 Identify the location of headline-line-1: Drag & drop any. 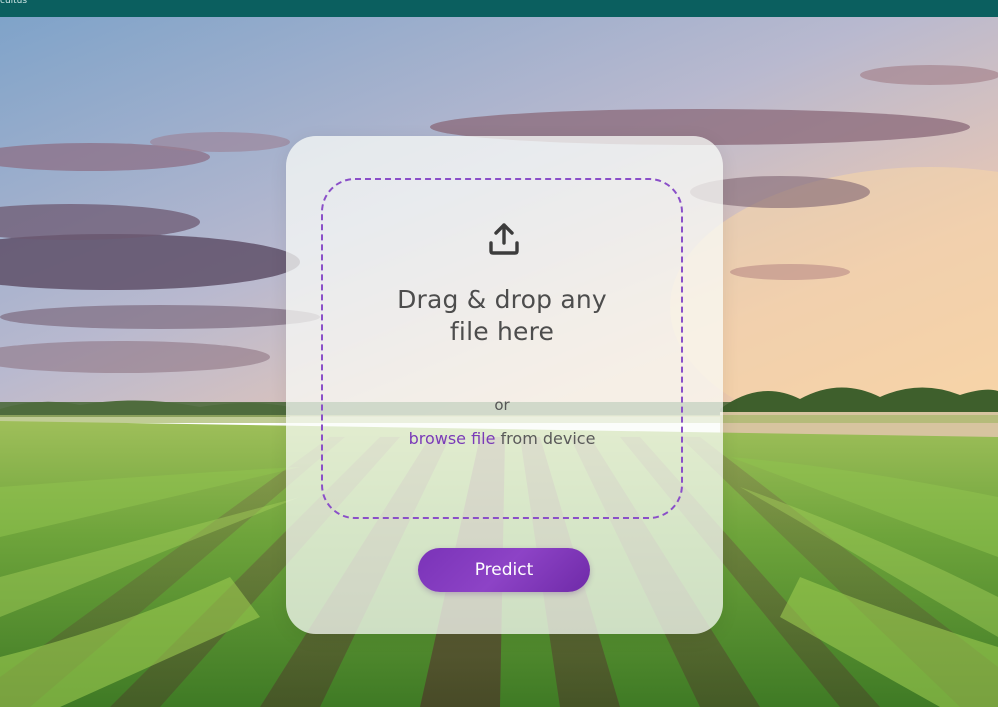
(502, 299).